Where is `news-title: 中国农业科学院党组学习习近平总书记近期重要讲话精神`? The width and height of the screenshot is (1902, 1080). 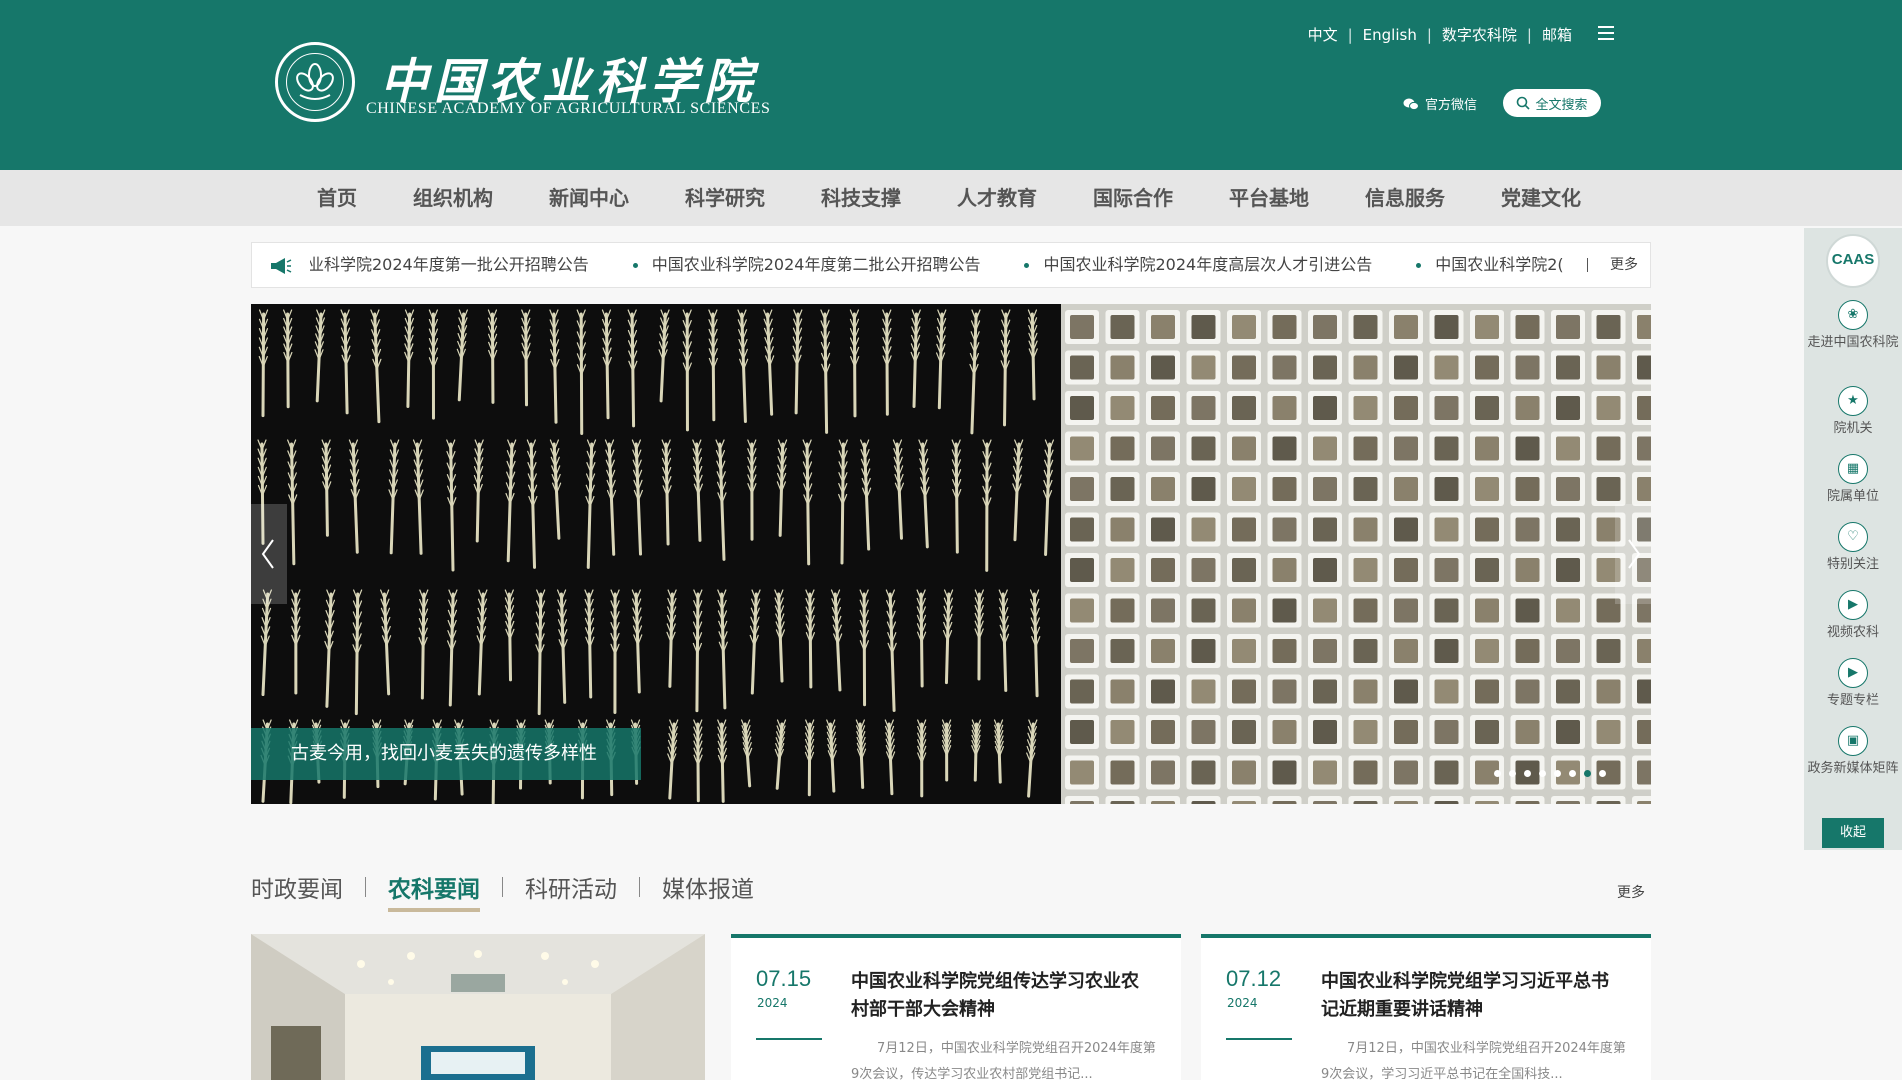
news-title: 中国农业科学院党组学习习近平总书记近期重要讲话精神 is located at coordinates (1471, 996).